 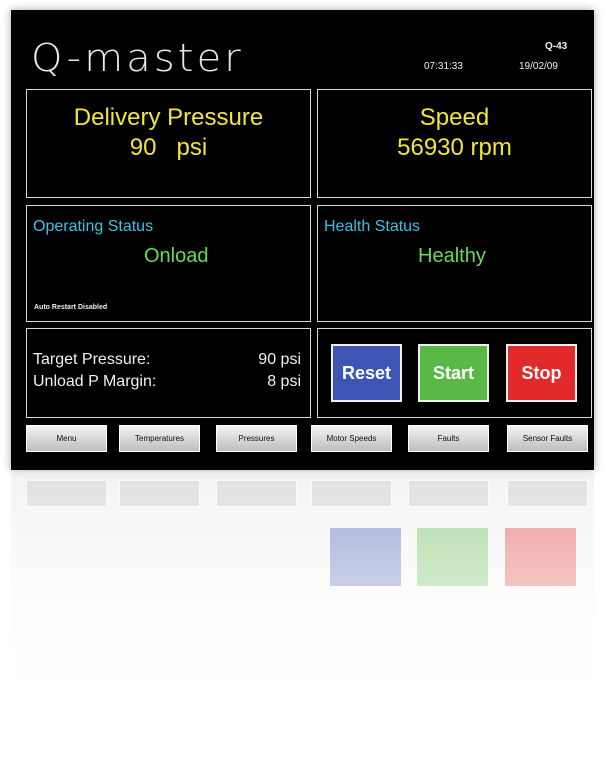 What do you see at coordinates (454, 147) in the screenshot?
I see `speed-value: 56930 rpm` at bounding box center [454, 147].